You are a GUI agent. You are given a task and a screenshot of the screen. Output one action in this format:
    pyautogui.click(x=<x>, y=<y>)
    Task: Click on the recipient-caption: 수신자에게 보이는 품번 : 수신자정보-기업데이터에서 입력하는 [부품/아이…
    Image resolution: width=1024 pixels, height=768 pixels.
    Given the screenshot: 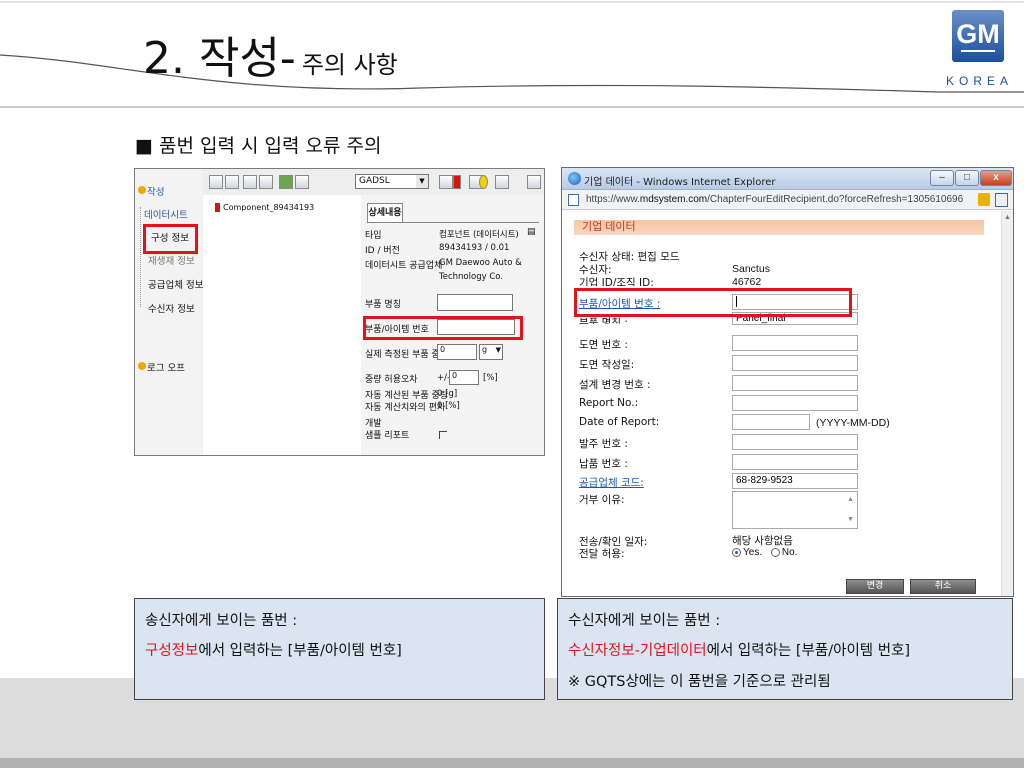 What is the action you would take?
    pyautogui.click(x=785, y=649)
    